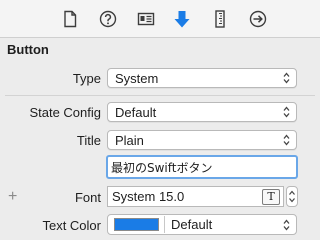 Image resolution: width=320 pixels, height=240 pixels. I want to click on font-value: System 15.0, so click(148, 196).